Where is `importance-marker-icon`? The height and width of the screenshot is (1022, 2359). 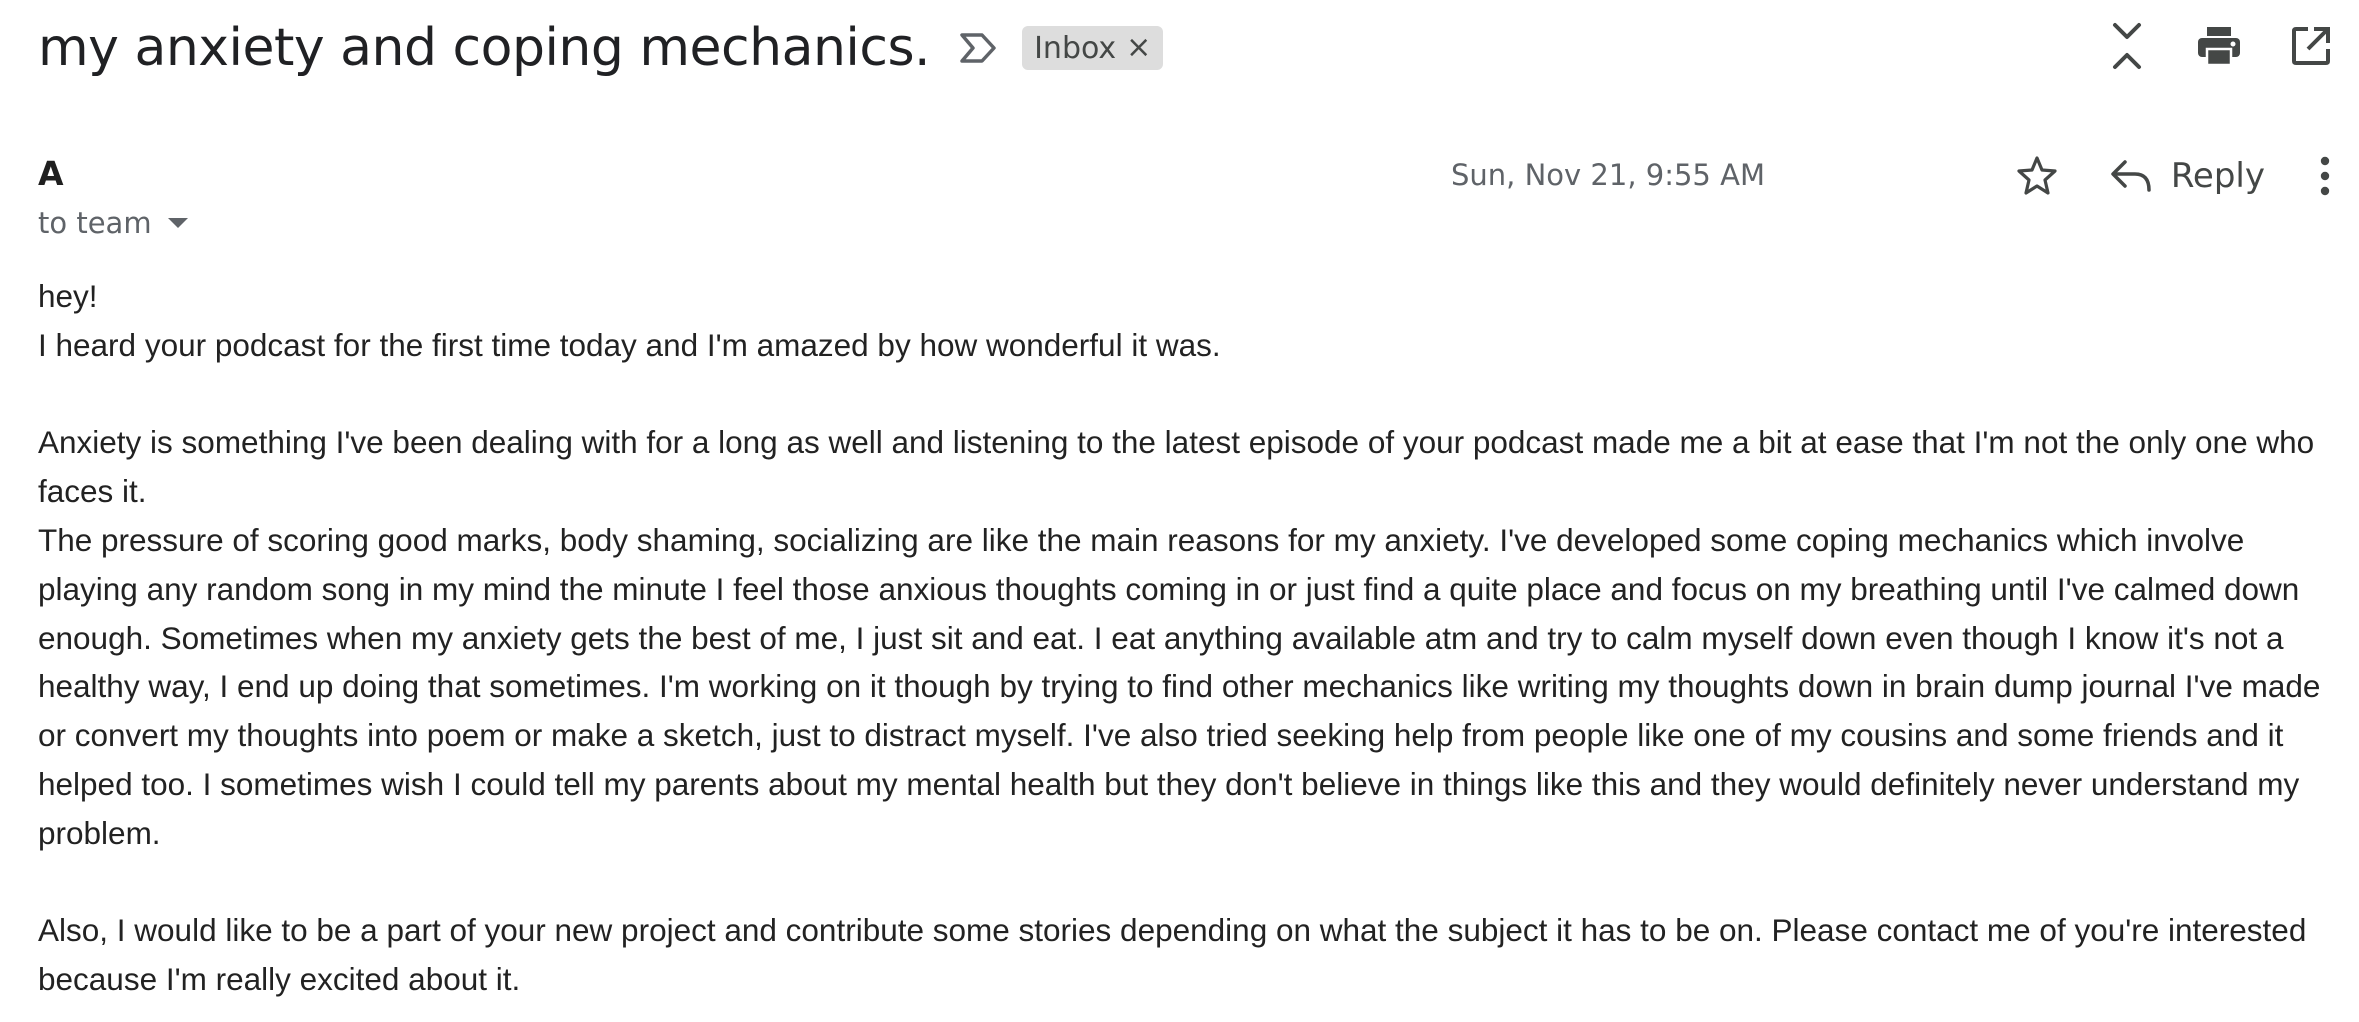 importance-marker-icon is located at coordinates (978, 48).